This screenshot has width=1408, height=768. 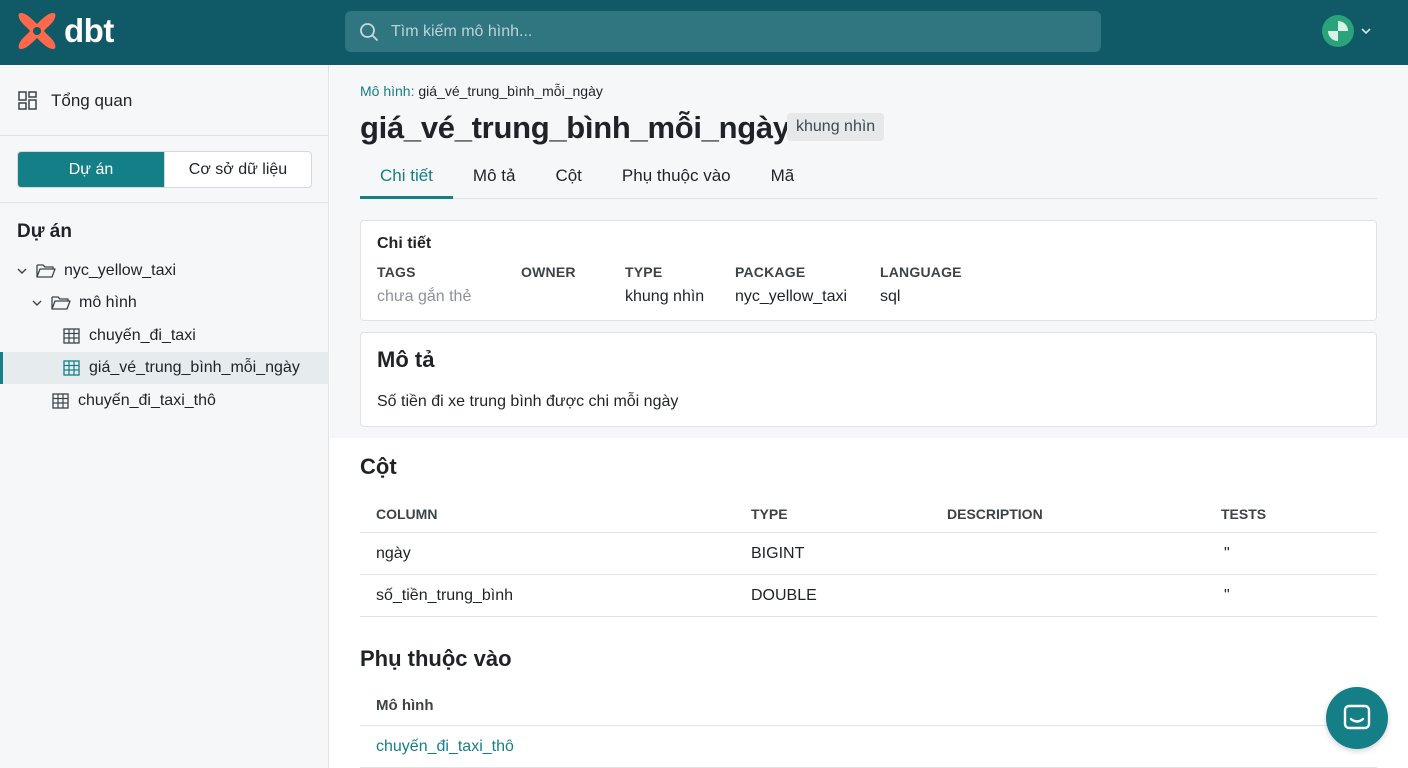 What do you see at coordinates (1244, 514) in the screenshot?
I see `column-header: TESTS` at bounding box center [1244, 514].